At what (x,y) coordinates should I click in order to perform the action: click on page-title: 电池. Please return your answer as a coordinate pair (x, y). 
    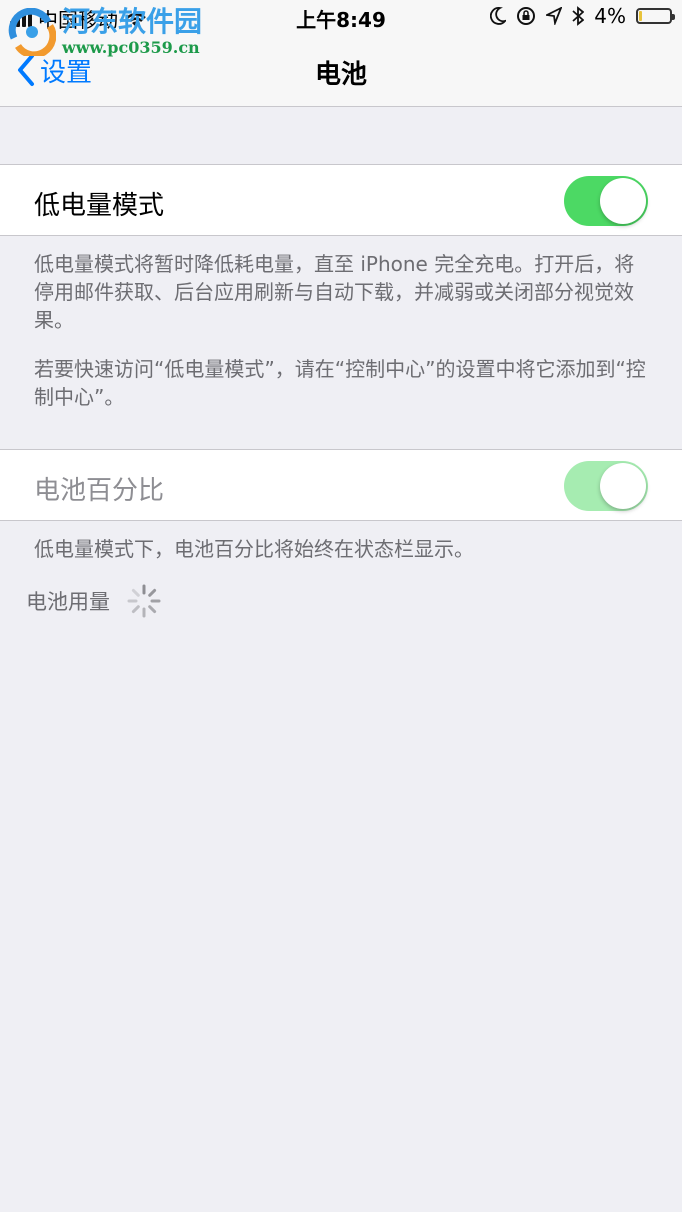
    Looking at the image, I should click on (340, 75).